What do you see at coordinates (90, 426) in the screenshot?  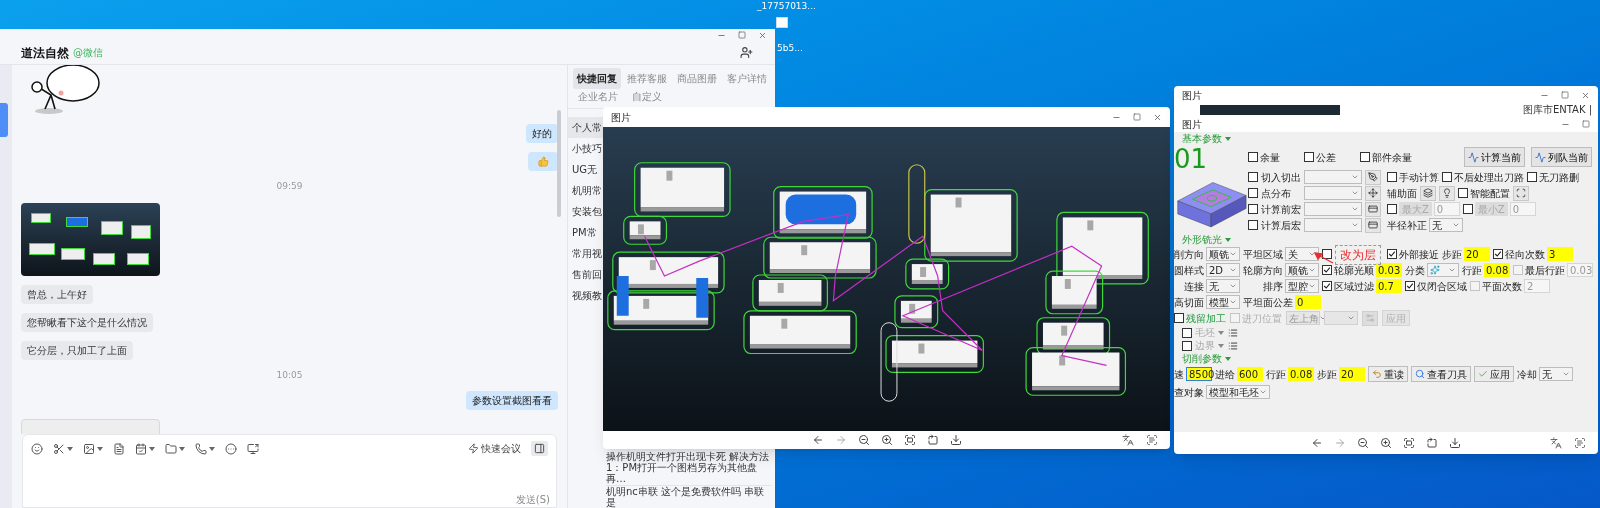 I see `dialog-screenshot-thumbnail` at bounding box center [90, 426].